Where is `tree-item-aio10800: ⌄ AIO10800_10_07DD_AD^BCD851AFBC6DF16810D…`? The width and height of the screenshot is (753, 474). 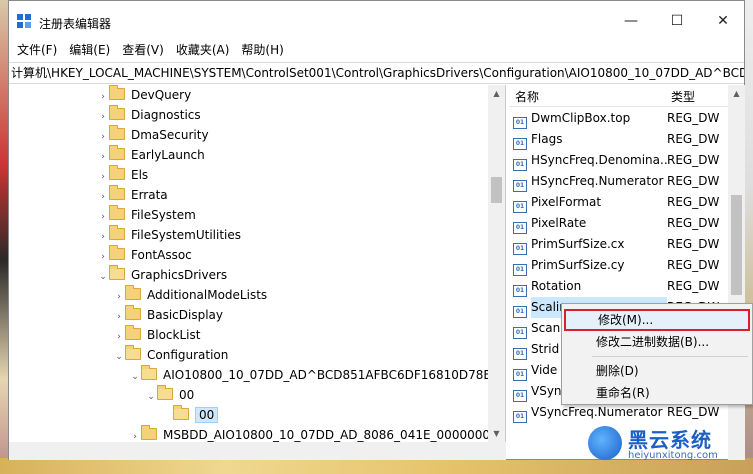 tree-item-aio10800: ⌄ AIO10800_10_07DD_AD^BCD851AFBC6DF16810D… is located at coordinates (317, 376).